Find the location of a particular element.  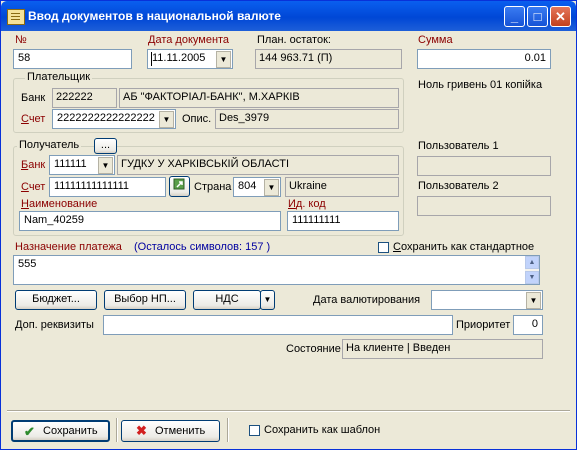

country-select: 804 ▼ is located at coordinates (257, 187).